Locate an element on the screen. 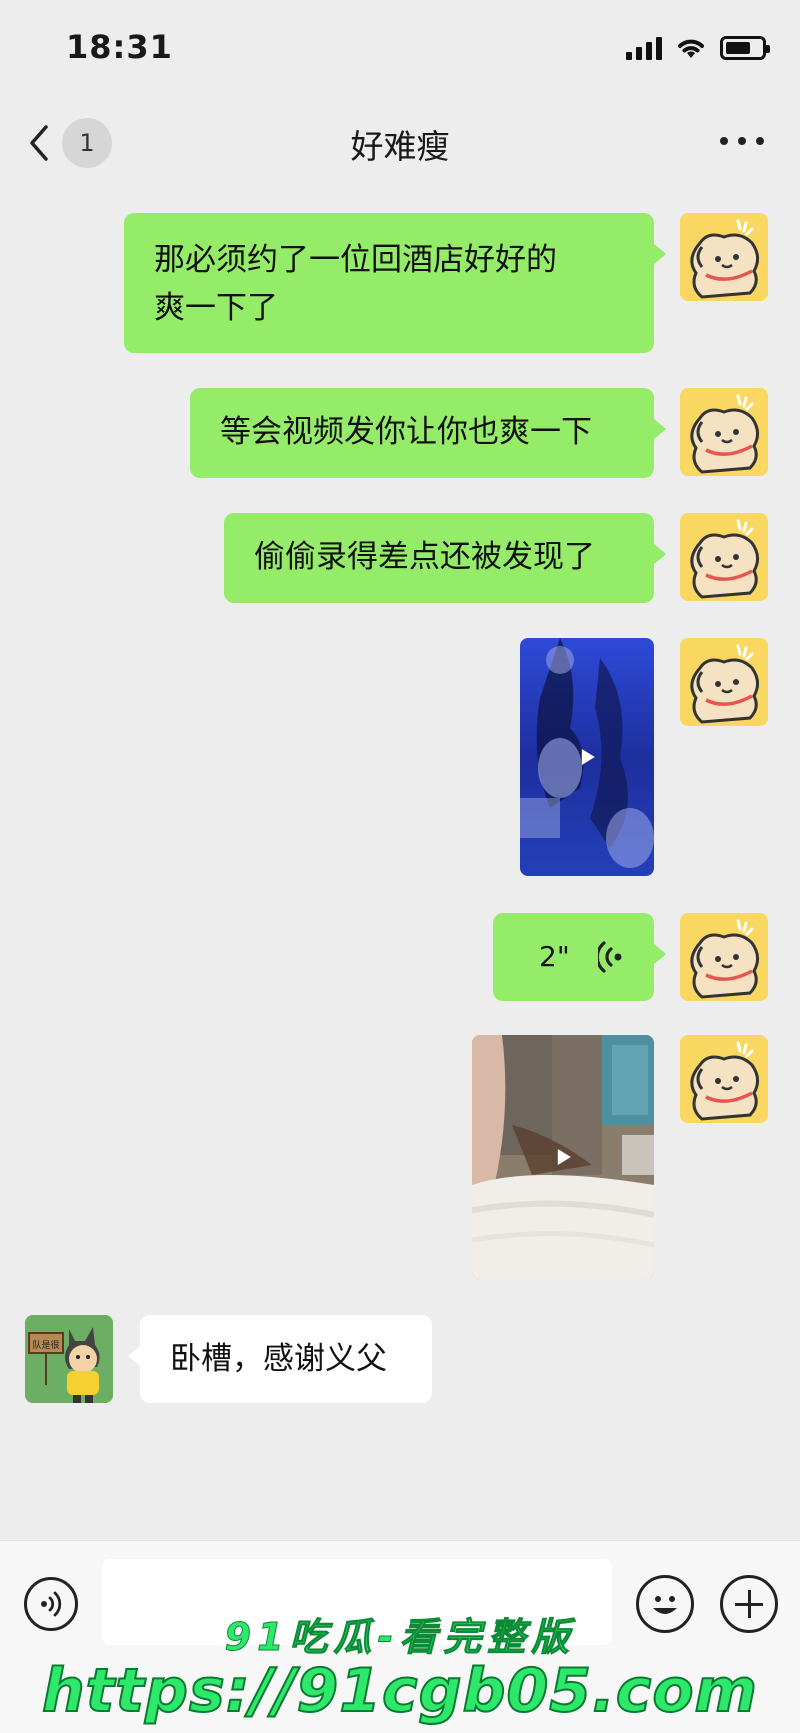 The image size is (800, 1733). watermark-url: https://91cgb05.com is located at coordinates (400, 1691).